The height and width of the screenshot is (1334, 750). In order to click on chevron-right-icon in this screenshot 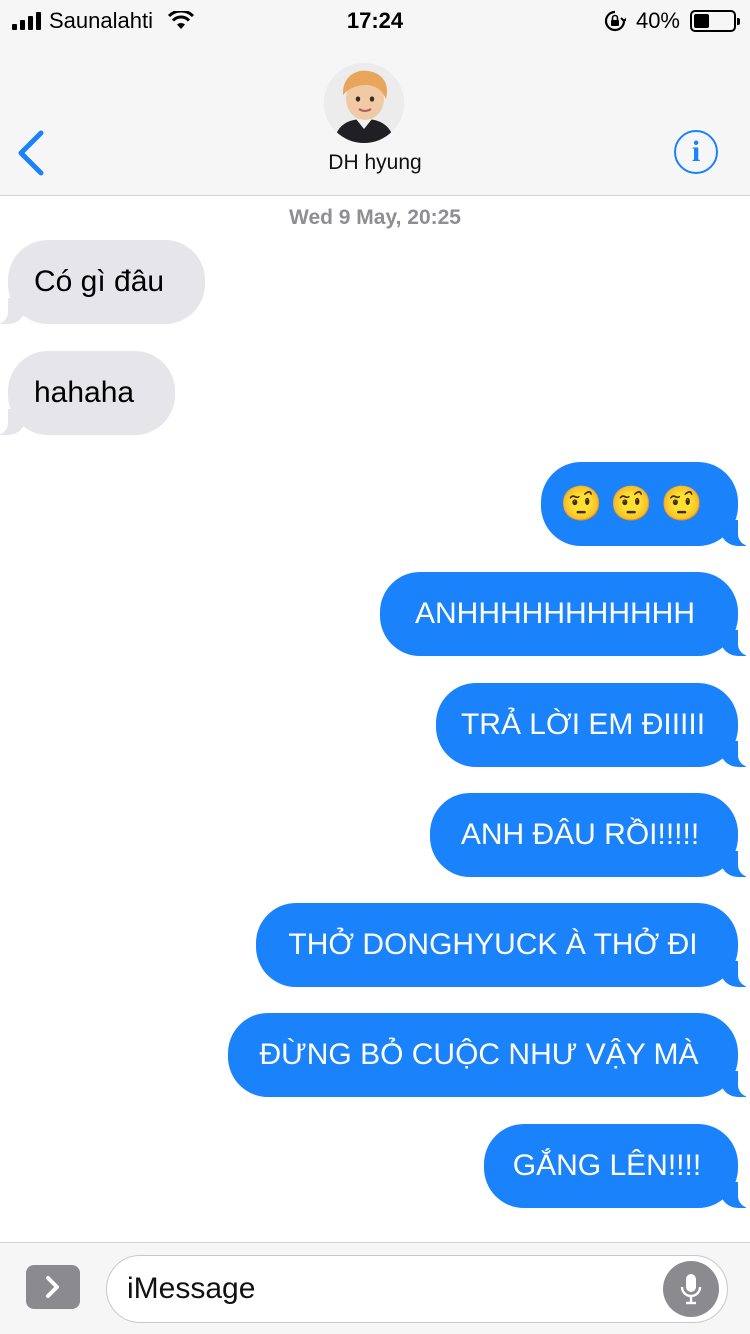, I will do `click(52, 1287)`.